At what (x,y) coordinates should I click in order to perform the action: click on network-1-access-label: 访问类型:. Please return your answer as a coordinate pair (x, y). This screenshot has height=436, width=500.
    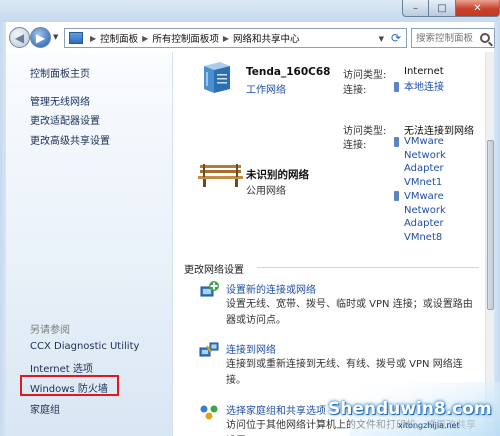
    Looking at the image, I should click on (365, 75).